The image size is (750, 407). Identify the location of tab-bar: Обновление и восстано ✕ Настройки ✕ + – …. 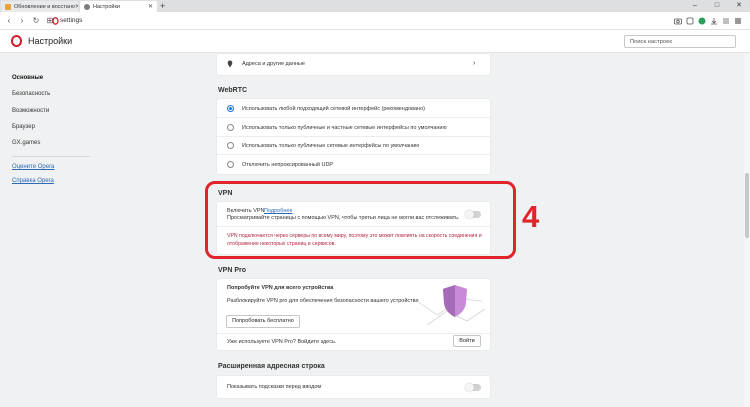
(375, 6).